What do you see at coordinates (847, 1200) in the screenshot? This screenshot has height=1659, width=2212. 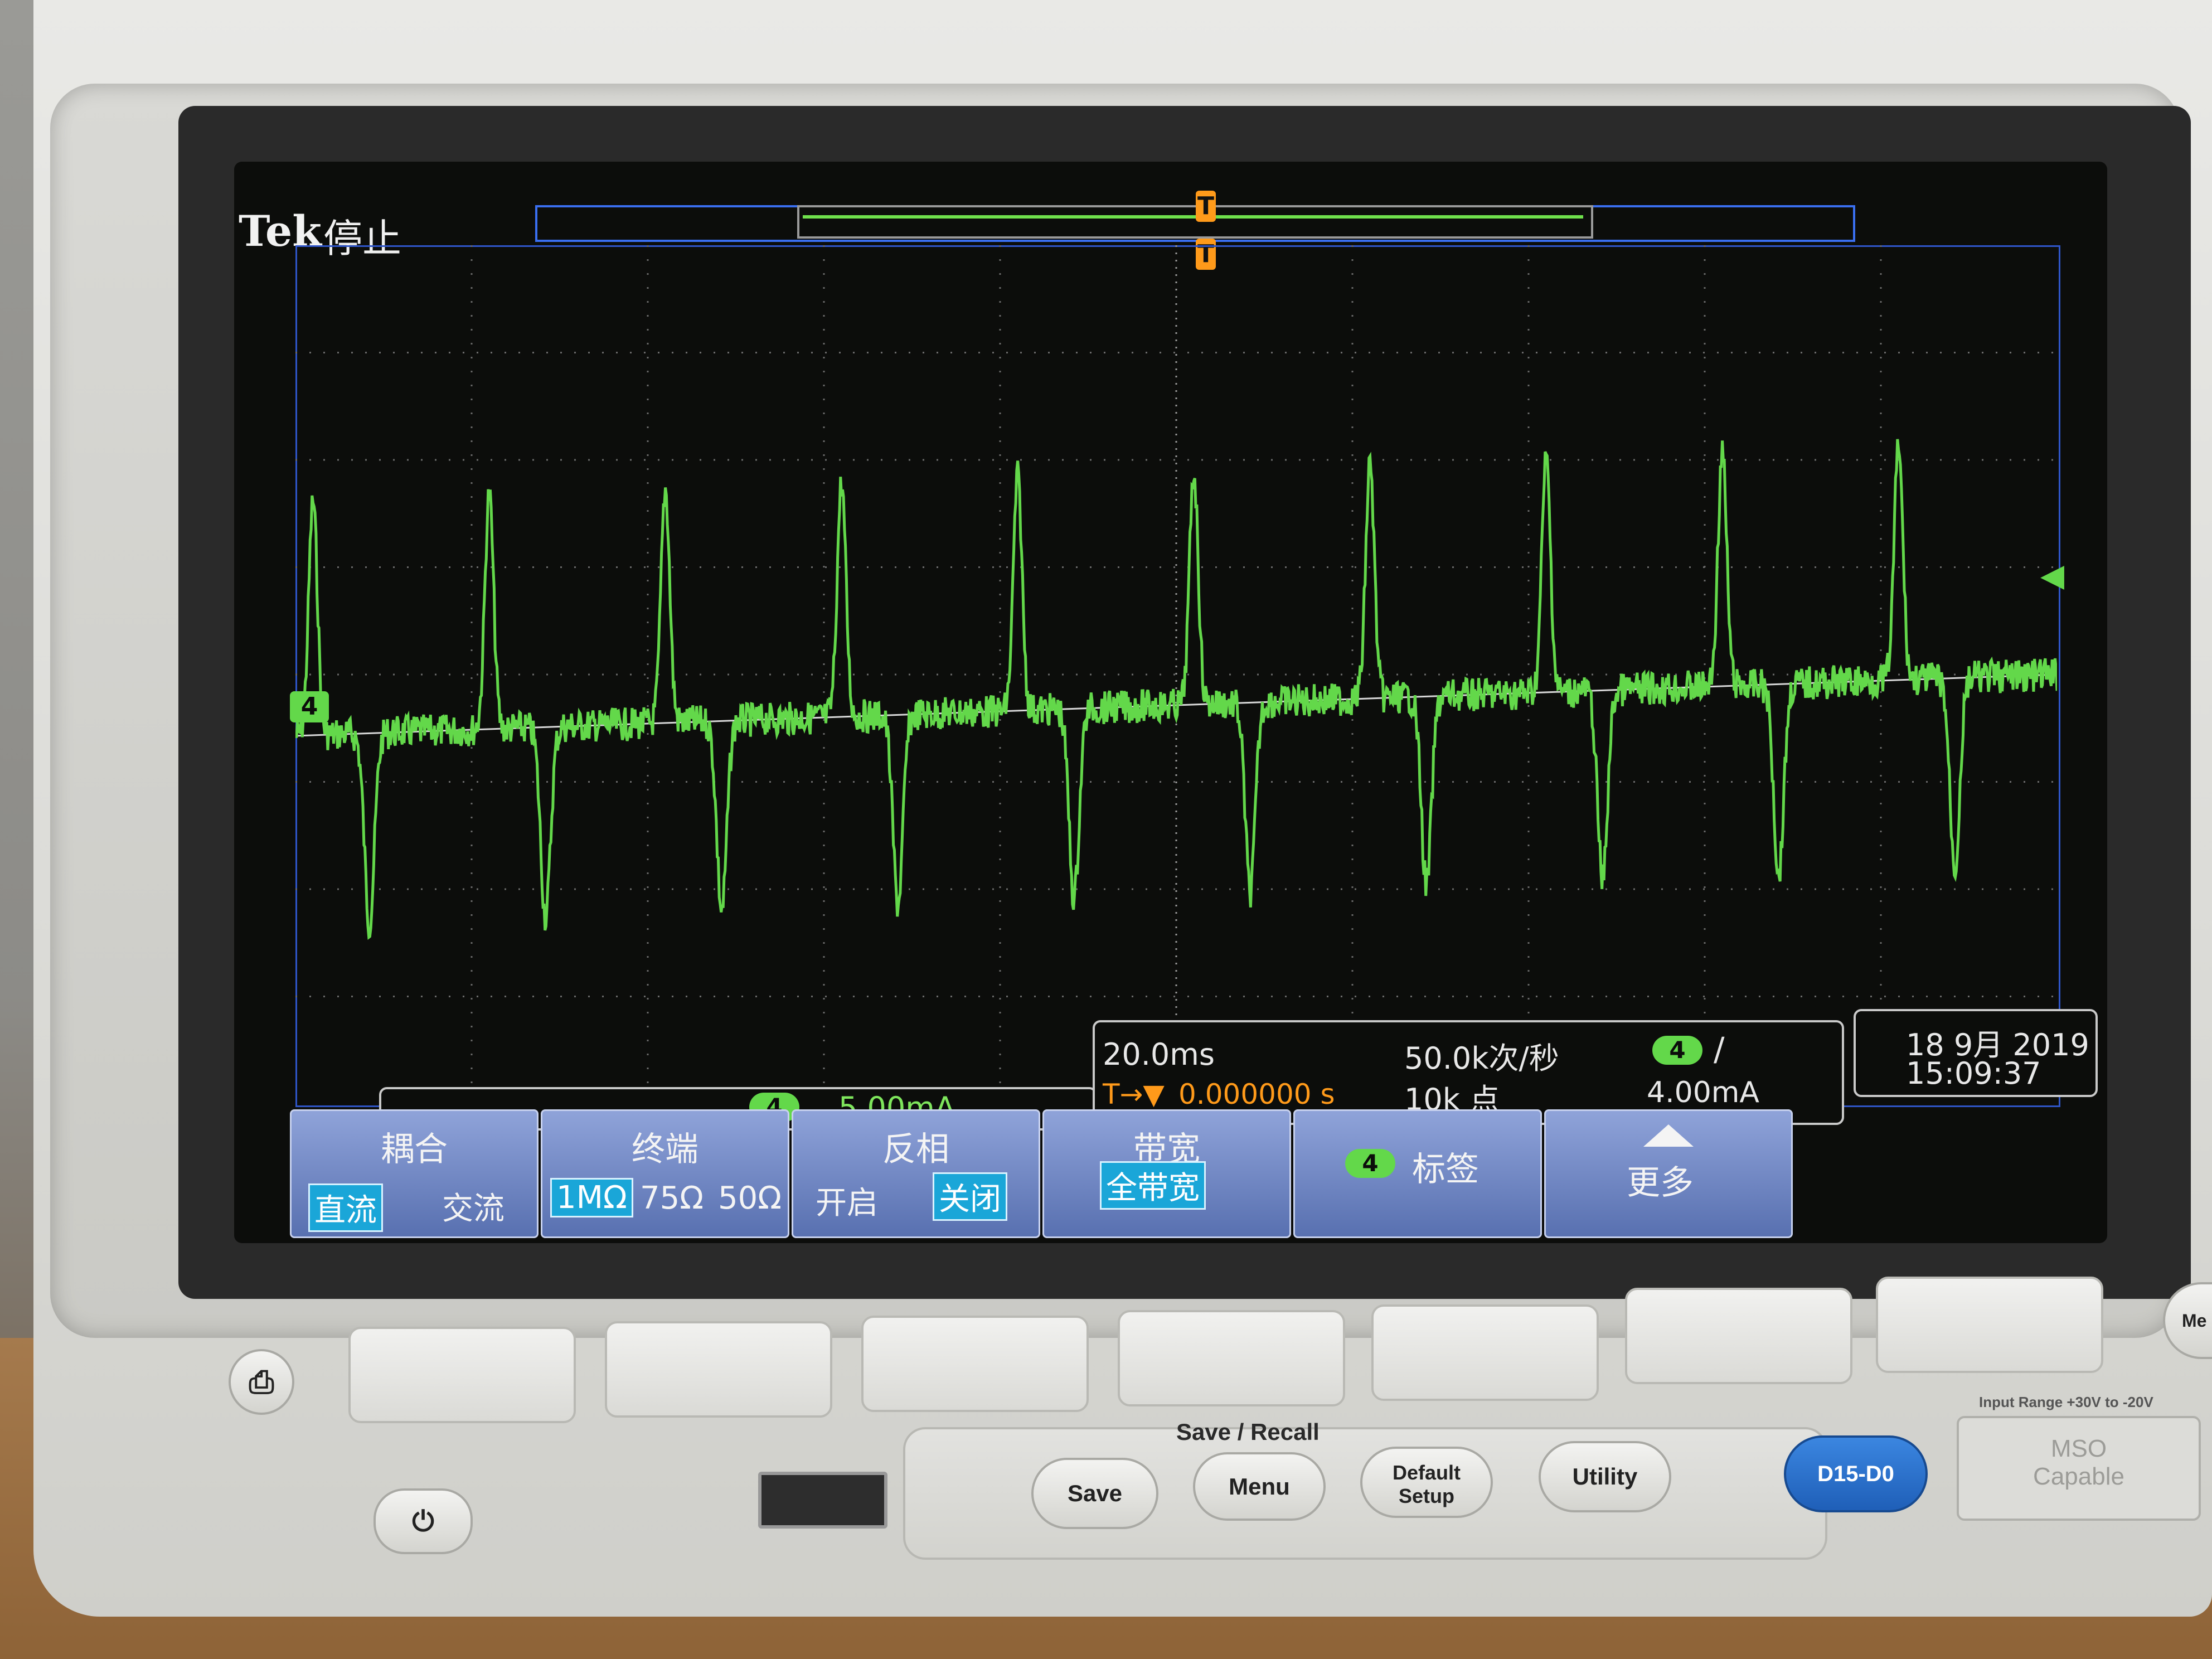 I see `invert-on: 开启` at bounding box center [847, 1200].